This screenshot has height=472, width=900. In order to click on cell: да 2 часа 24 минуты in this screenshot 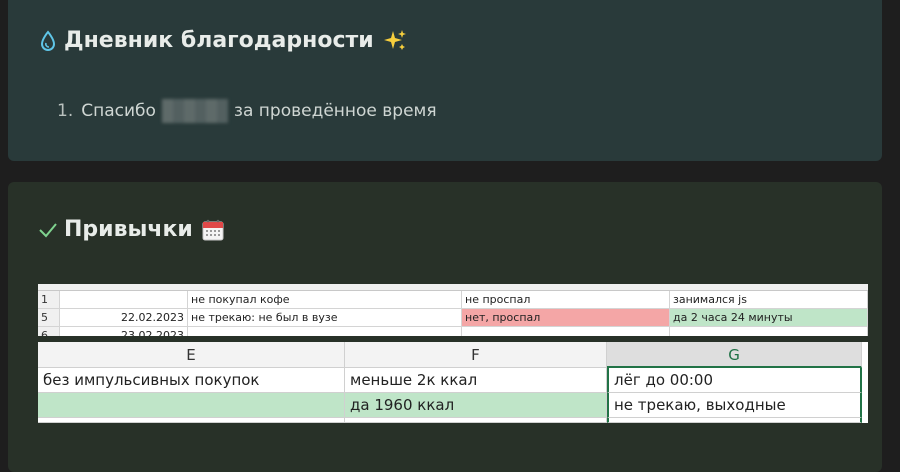, I will do `click(769, 317)`.